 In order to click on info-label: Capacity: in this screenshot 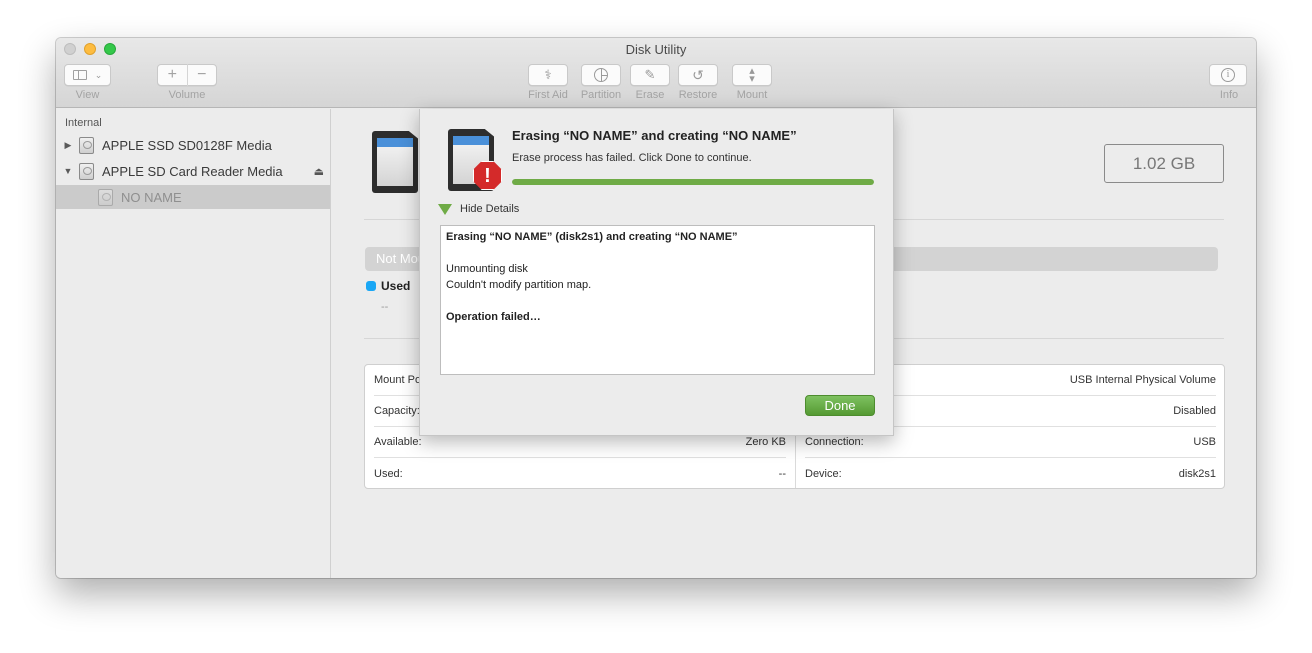, I will do `click(397, 411)`.